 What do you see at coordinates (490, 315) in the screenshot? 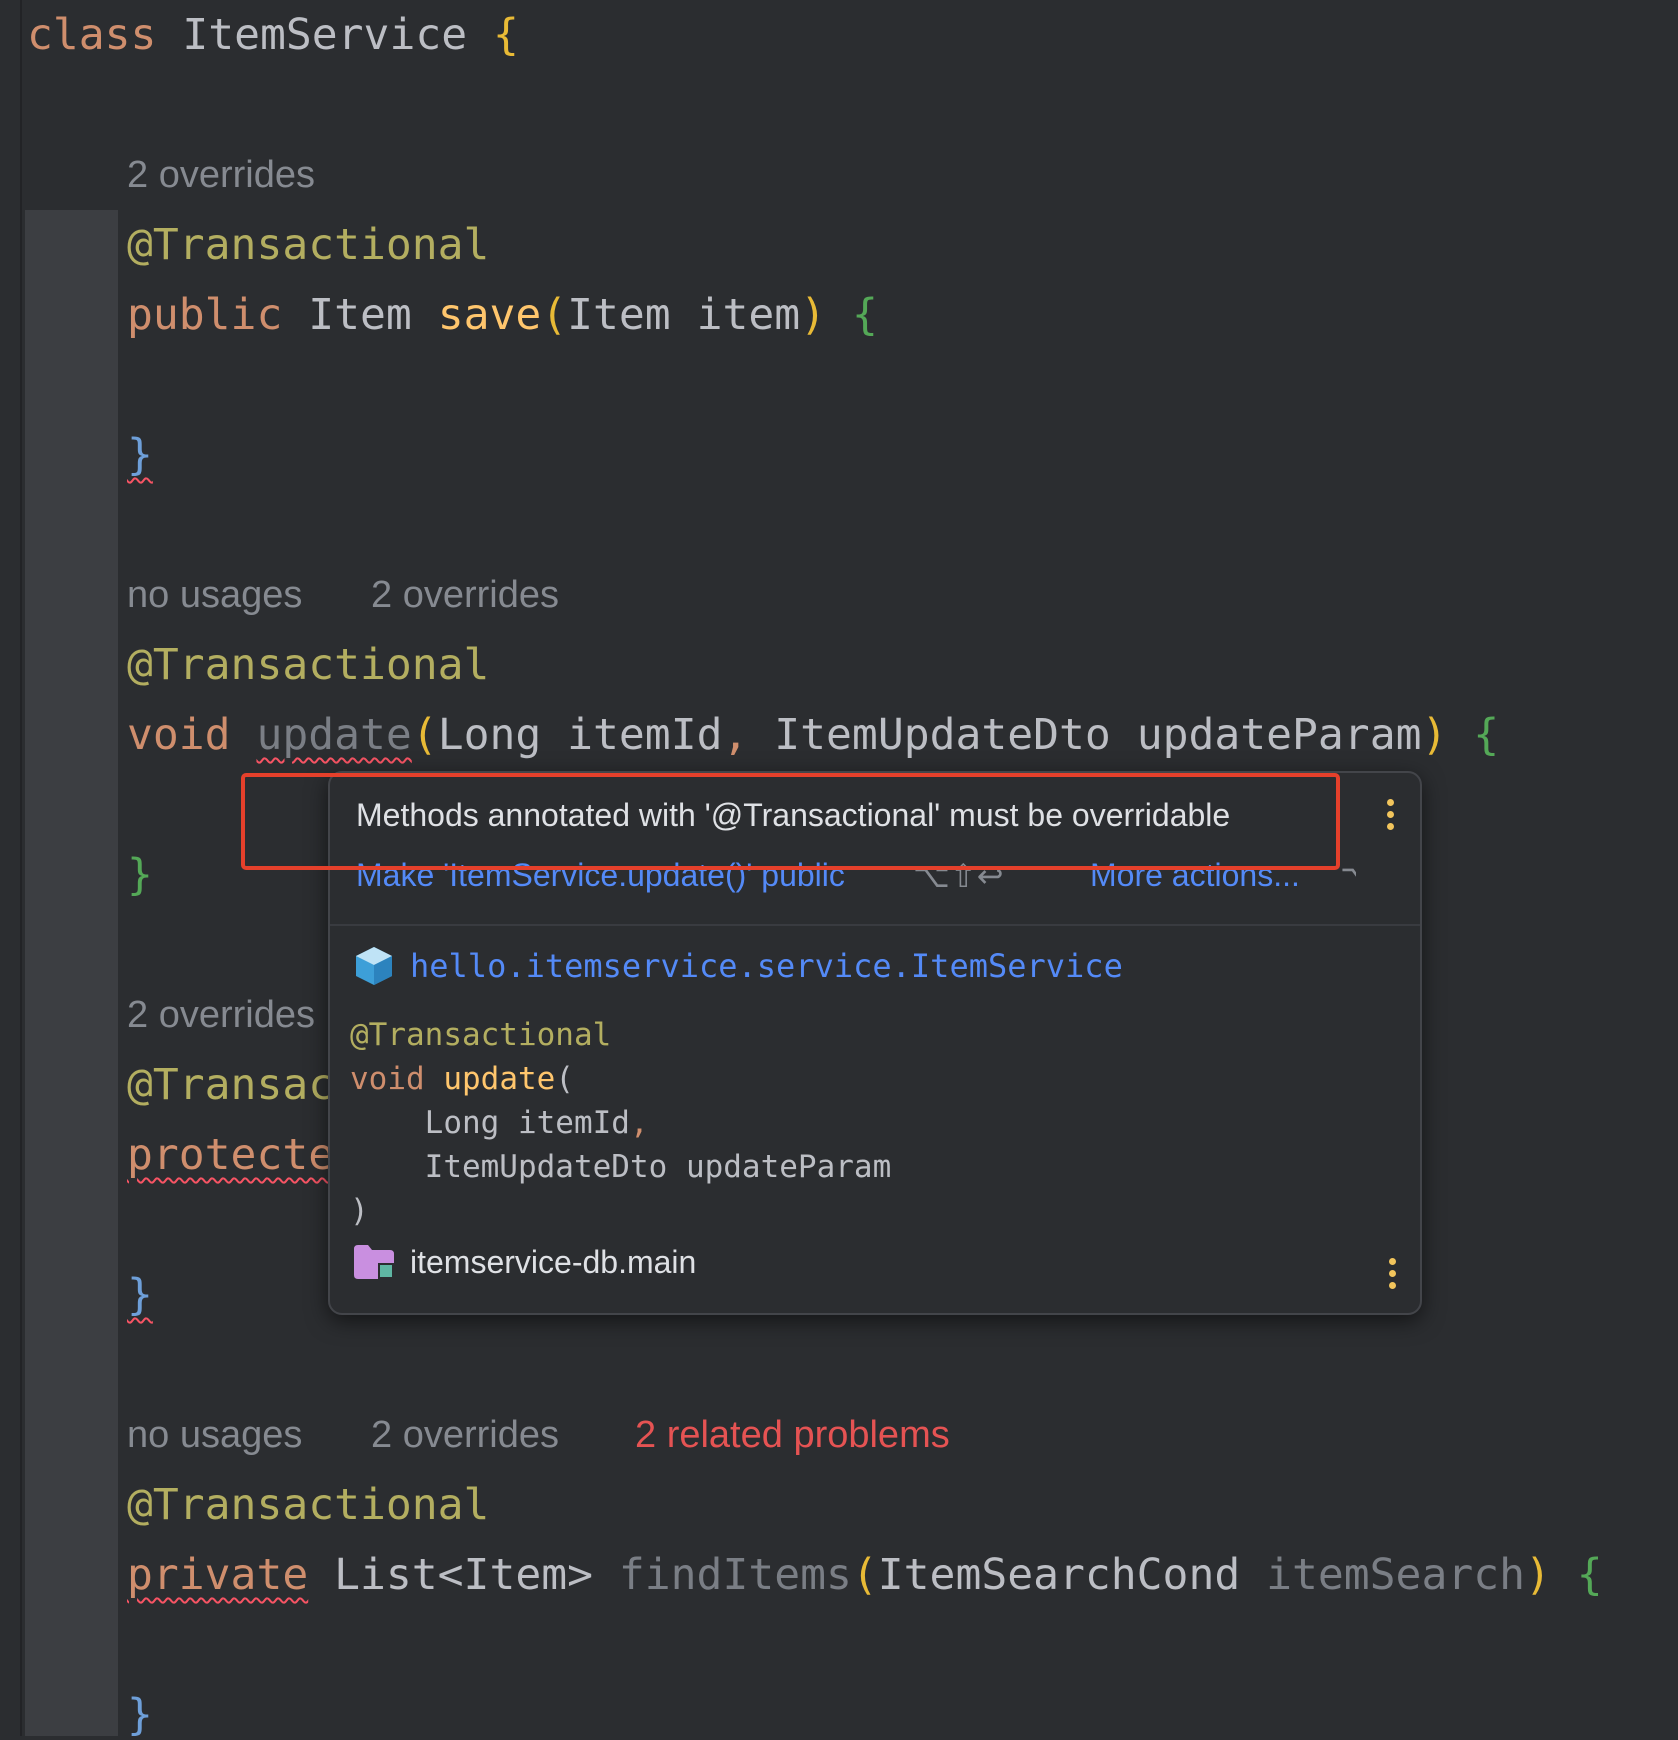
I see `method-name-save: save` at bounding box center [490, 315].